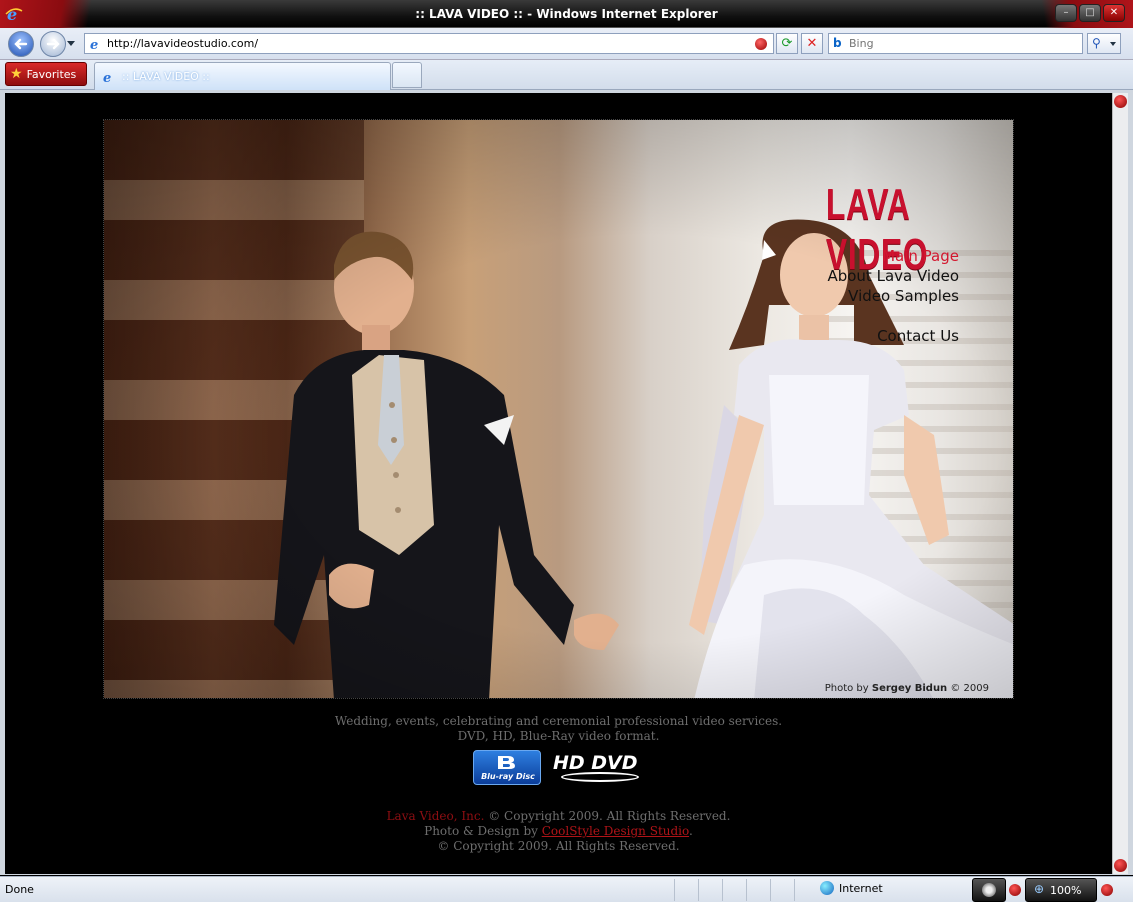  Describe the element at coordinates (242, 76) in the screenshot. I see `tab-lava-video: e :: LAVA VIDEO ::` at that location.